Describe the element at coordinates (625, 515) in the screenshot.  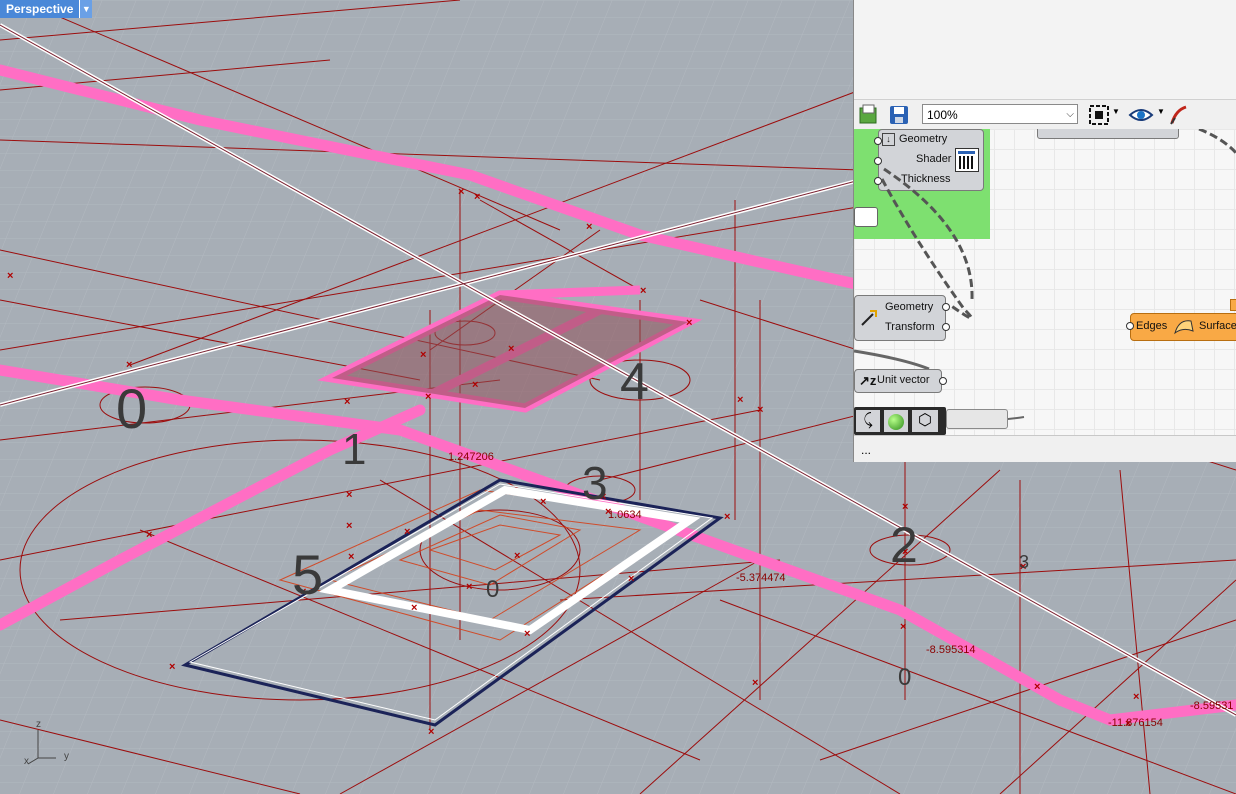
I see `dimension-label: 1.0634` at that location.